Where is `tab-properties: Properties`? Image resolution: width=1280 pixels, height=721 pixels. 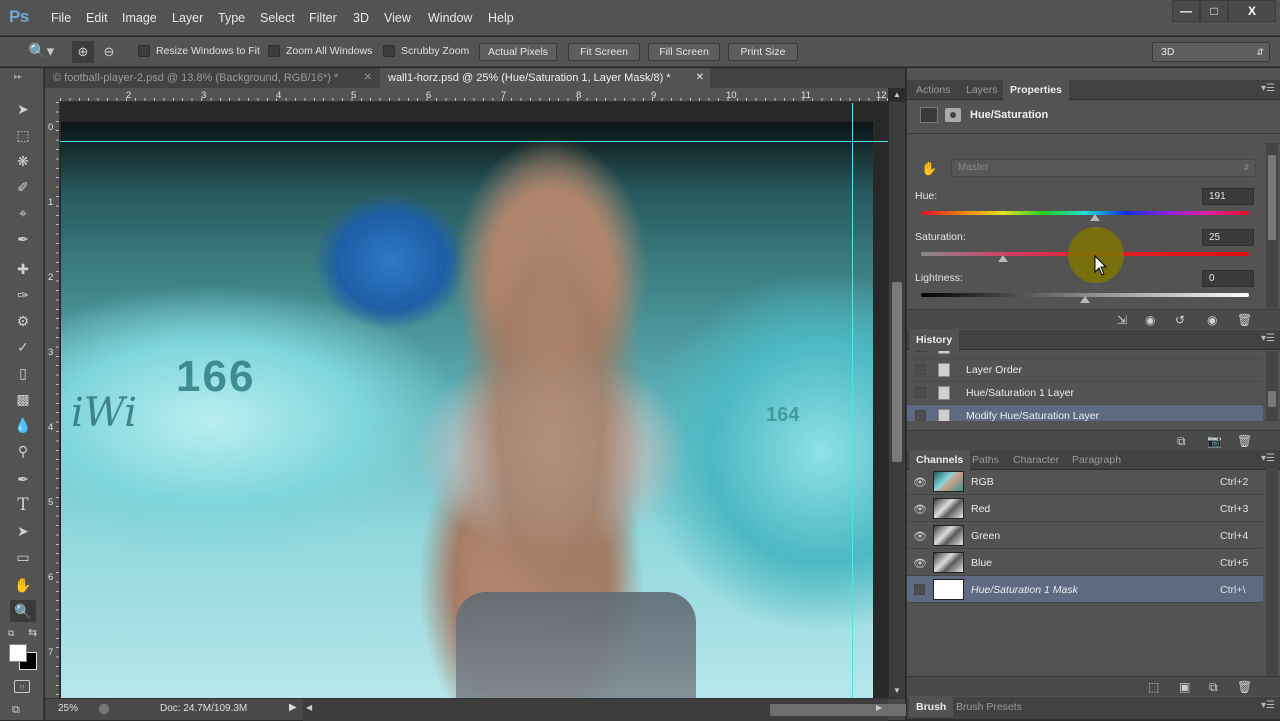 tab-properties: Properties is located at coordinates (1036, 90).